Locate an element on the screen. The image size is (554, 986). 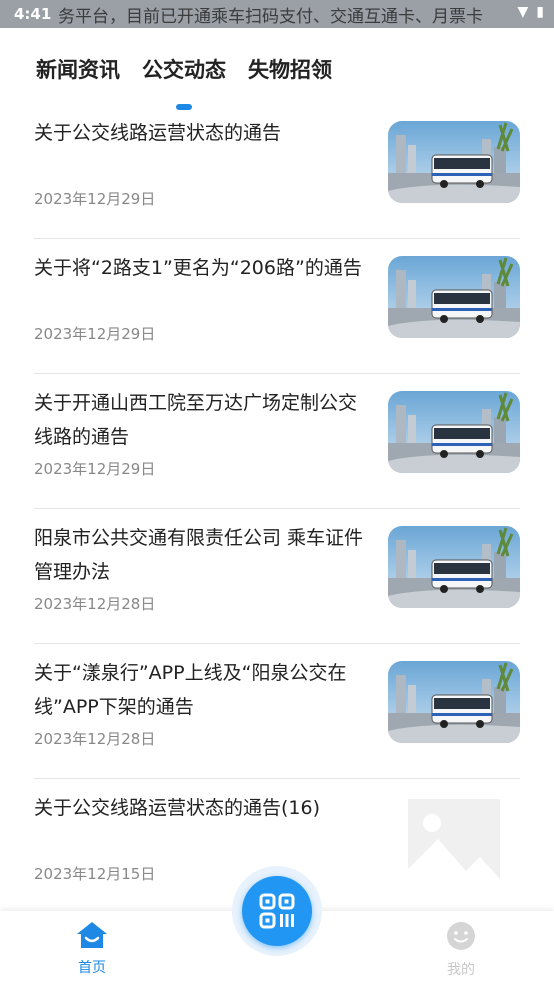
news-date: 2023年12月15日 is located at coordinates (95, 874).